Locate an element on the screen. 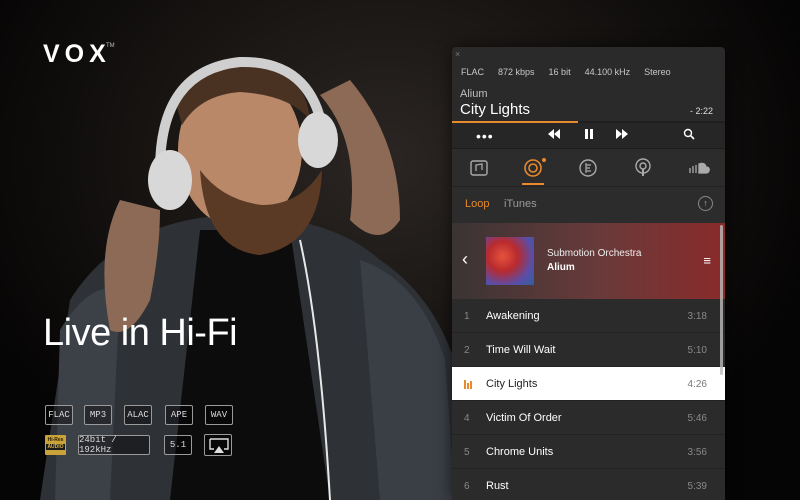  track-row-active: City Lights 4:26 is located at coordinates (588, 384).